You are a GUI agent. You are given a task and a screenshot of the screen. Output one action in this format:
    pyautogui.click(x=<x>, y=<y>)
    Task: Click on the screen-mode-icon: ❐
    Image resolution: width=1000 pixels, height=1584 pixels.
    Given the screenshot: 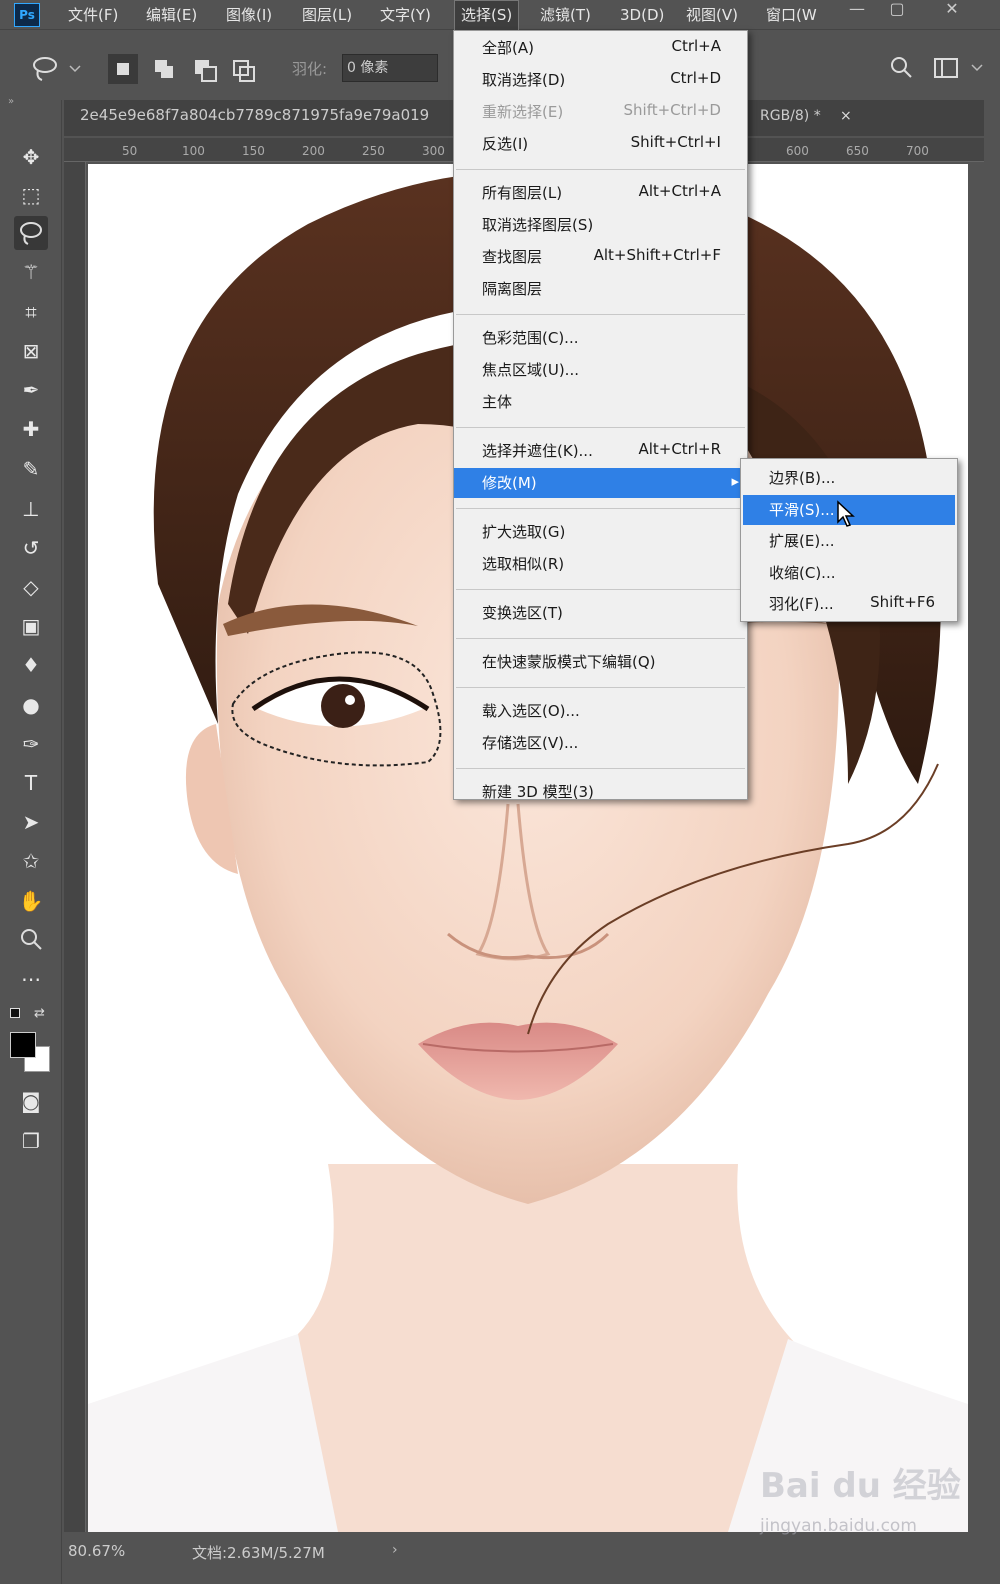 What is the action you would take?
    pyautogui.click(x=31, y=1141)
    